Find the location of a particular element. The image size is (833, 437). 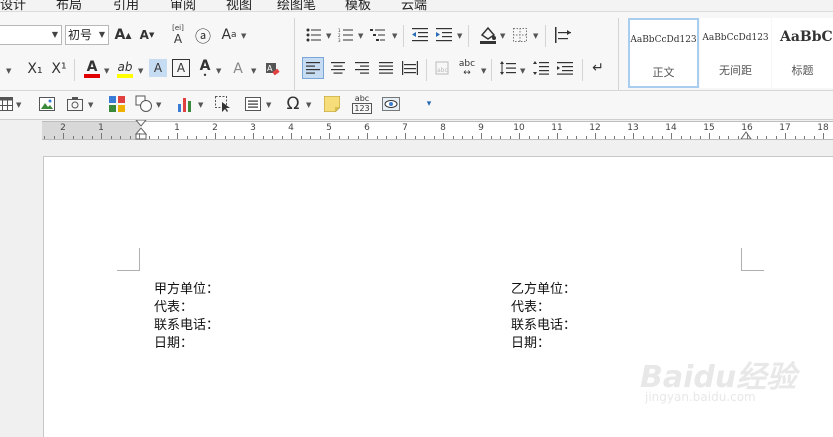

style-no-spacing: AaBbCcDd123 无间距 is located at coordinates (735, 53).